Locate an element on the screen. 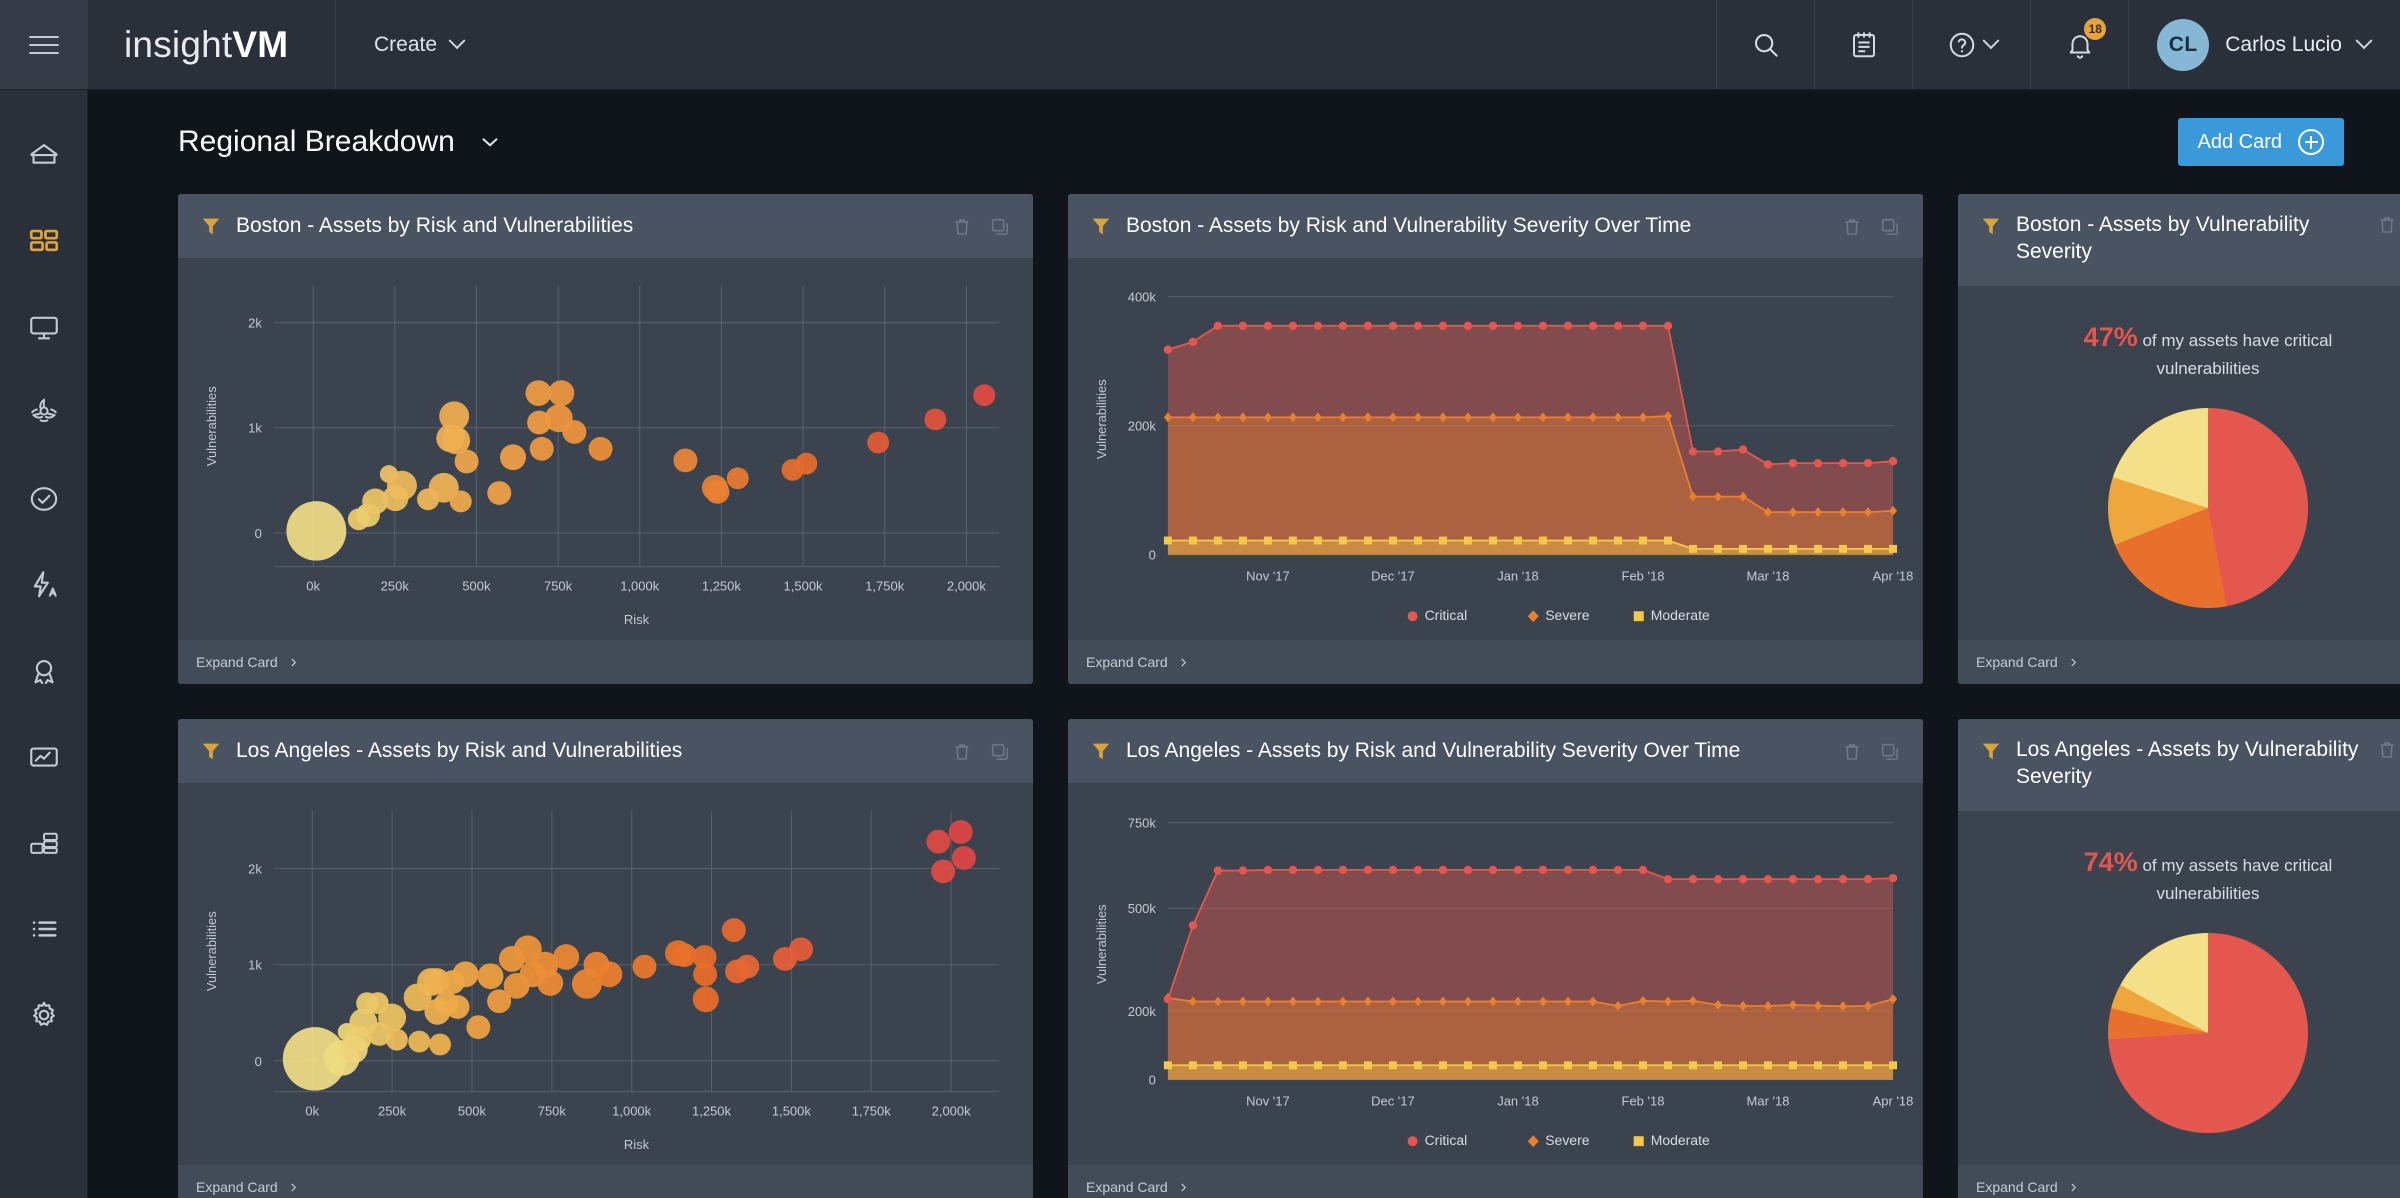 The height and width of the screenshot is (1198, 2400). svg-text: Mar '18 is located at coordinates (1768, 1101).